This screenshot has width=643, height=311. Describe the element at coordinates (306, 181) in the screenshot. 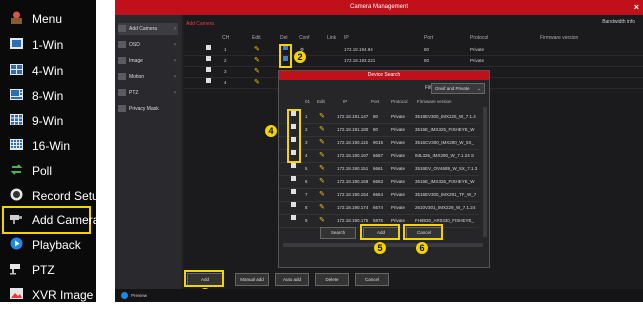

I see `idx-cell: 6` at that location.